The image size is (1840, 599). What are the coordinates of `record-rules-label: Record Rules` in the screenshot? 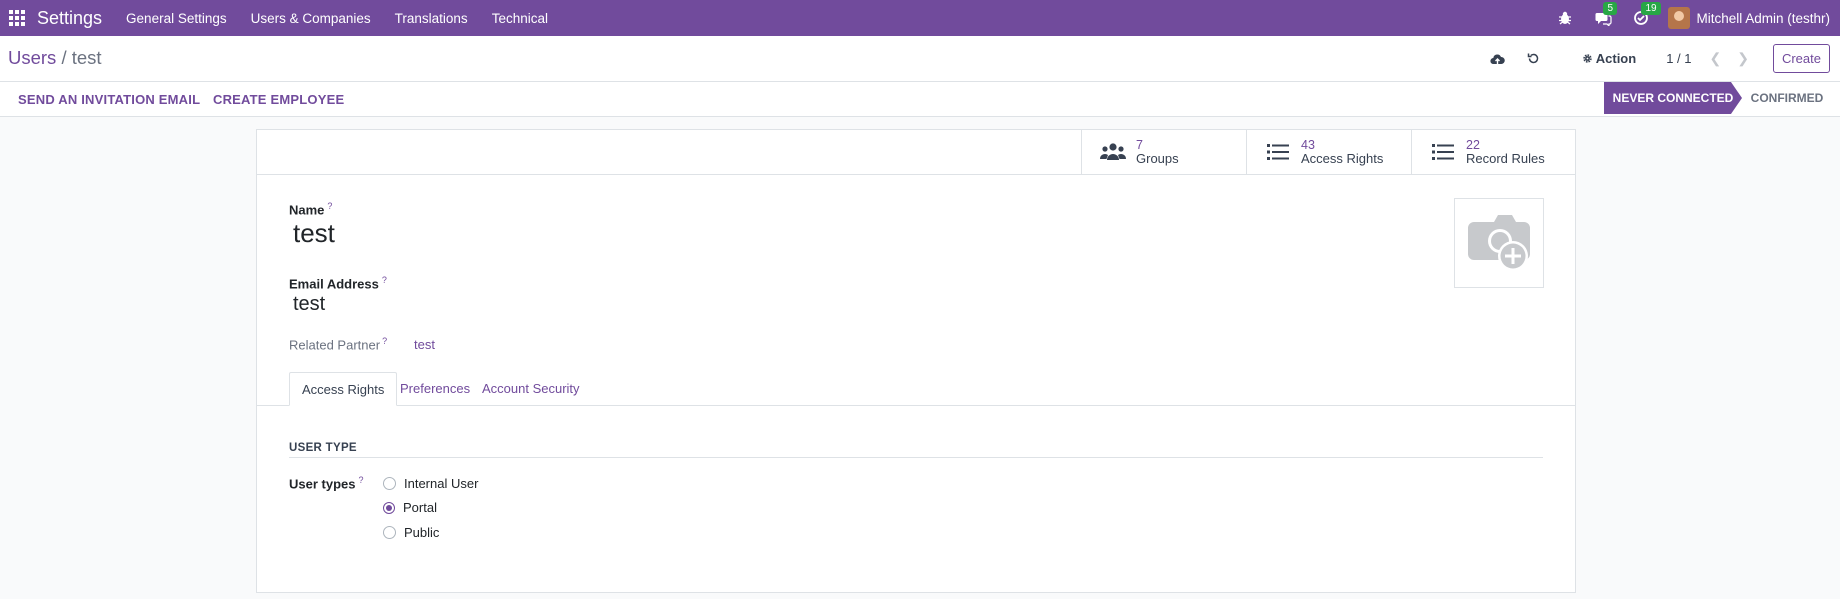 It's located at (1505, 158).